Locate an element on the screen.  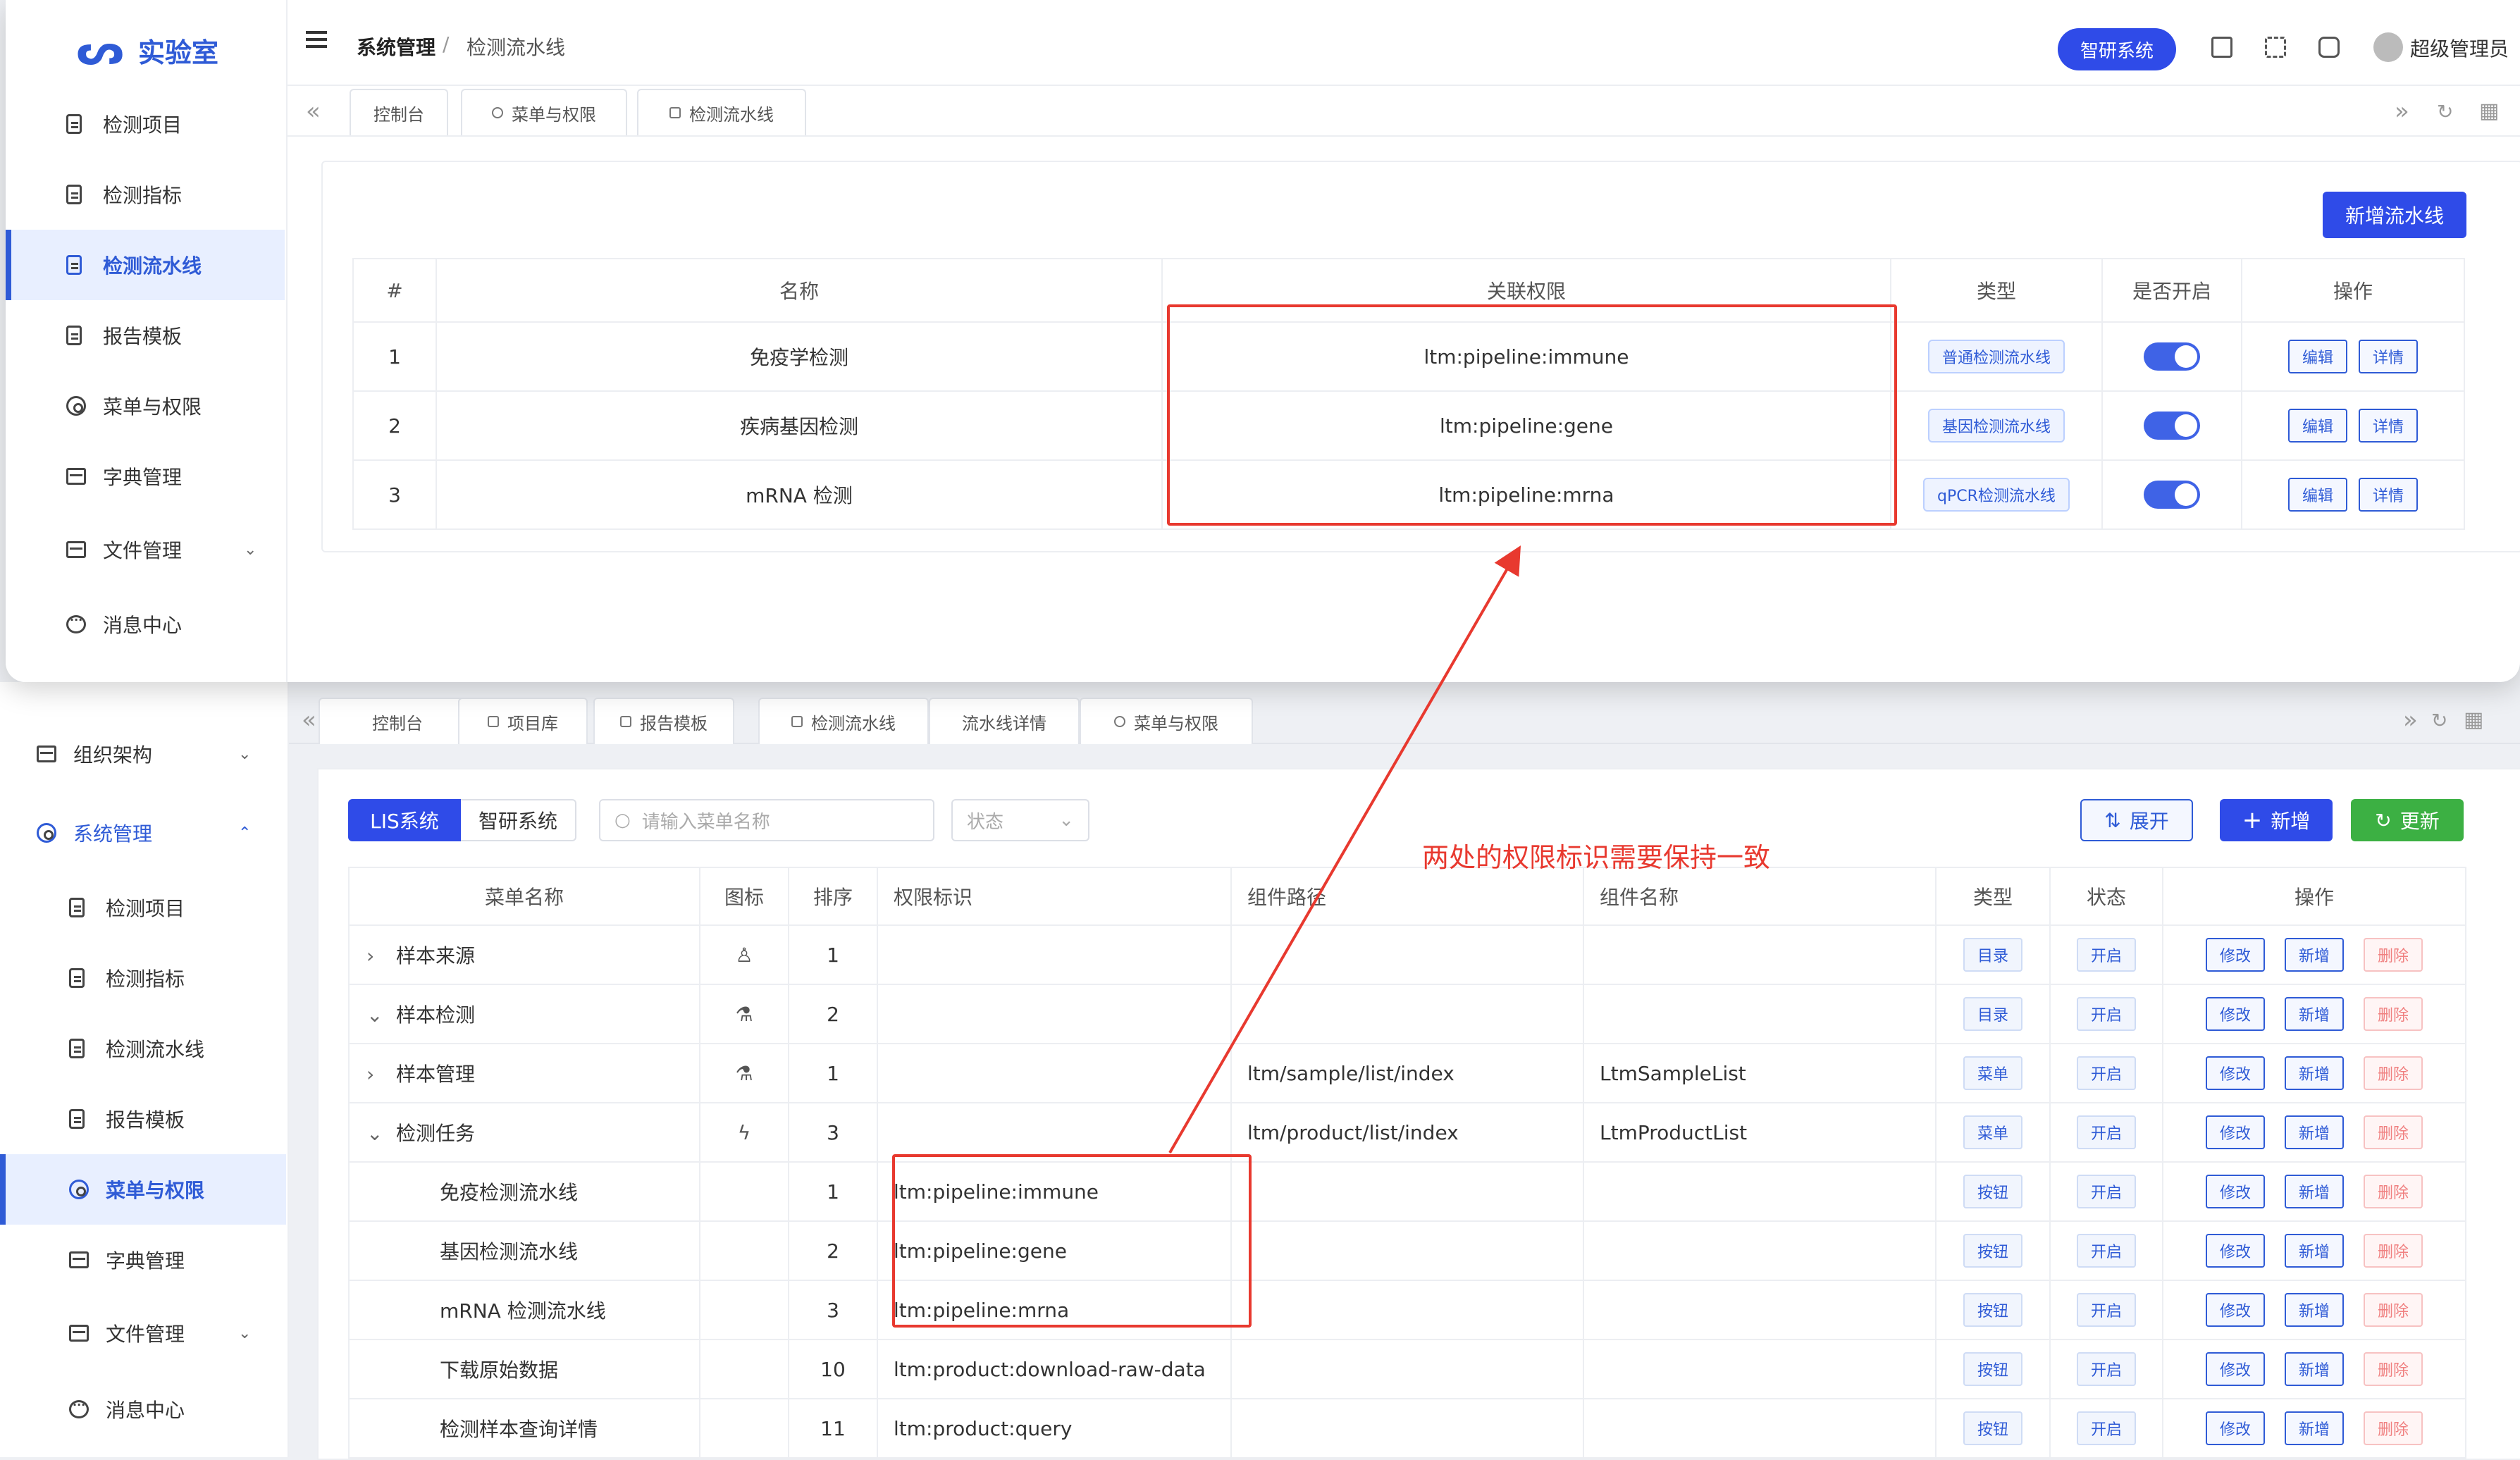
annotation-arrow is located at coordinates (1344, 850).